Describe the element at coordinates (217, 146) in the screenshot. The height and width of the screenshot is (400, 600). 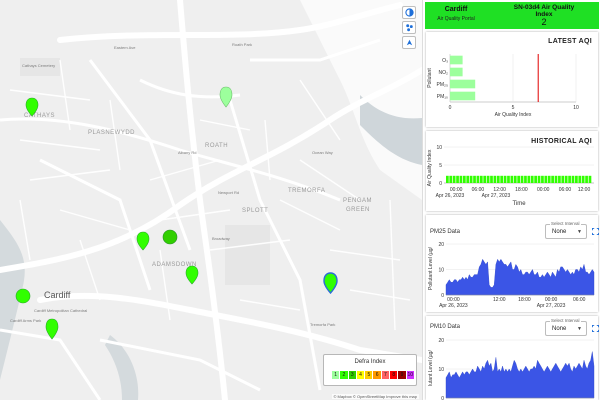
I see `district-label: ROATH` at that location.